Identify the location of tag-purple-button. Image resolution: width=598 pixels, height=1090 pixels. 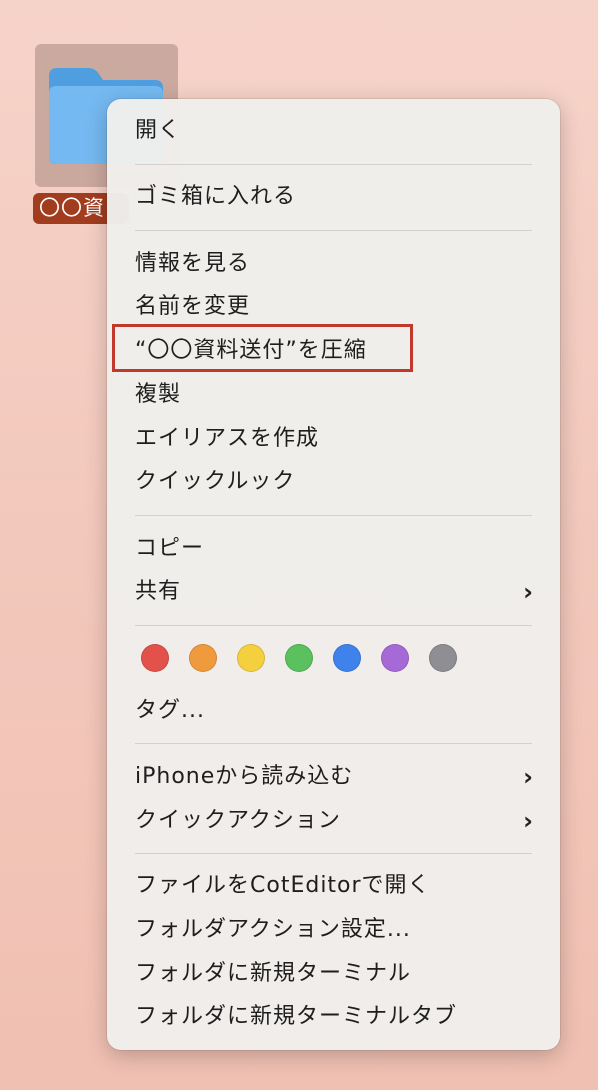
(395, 658).